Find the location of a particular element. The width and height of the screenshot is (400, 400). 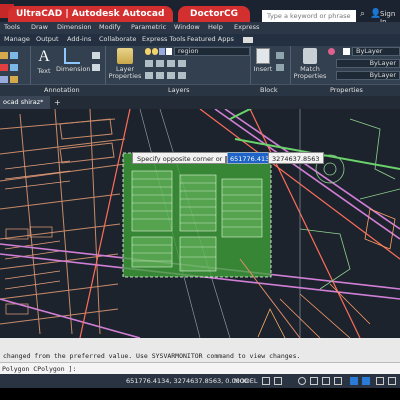

annotation-panel-title: Annotation is located at coordinates (62, 90).